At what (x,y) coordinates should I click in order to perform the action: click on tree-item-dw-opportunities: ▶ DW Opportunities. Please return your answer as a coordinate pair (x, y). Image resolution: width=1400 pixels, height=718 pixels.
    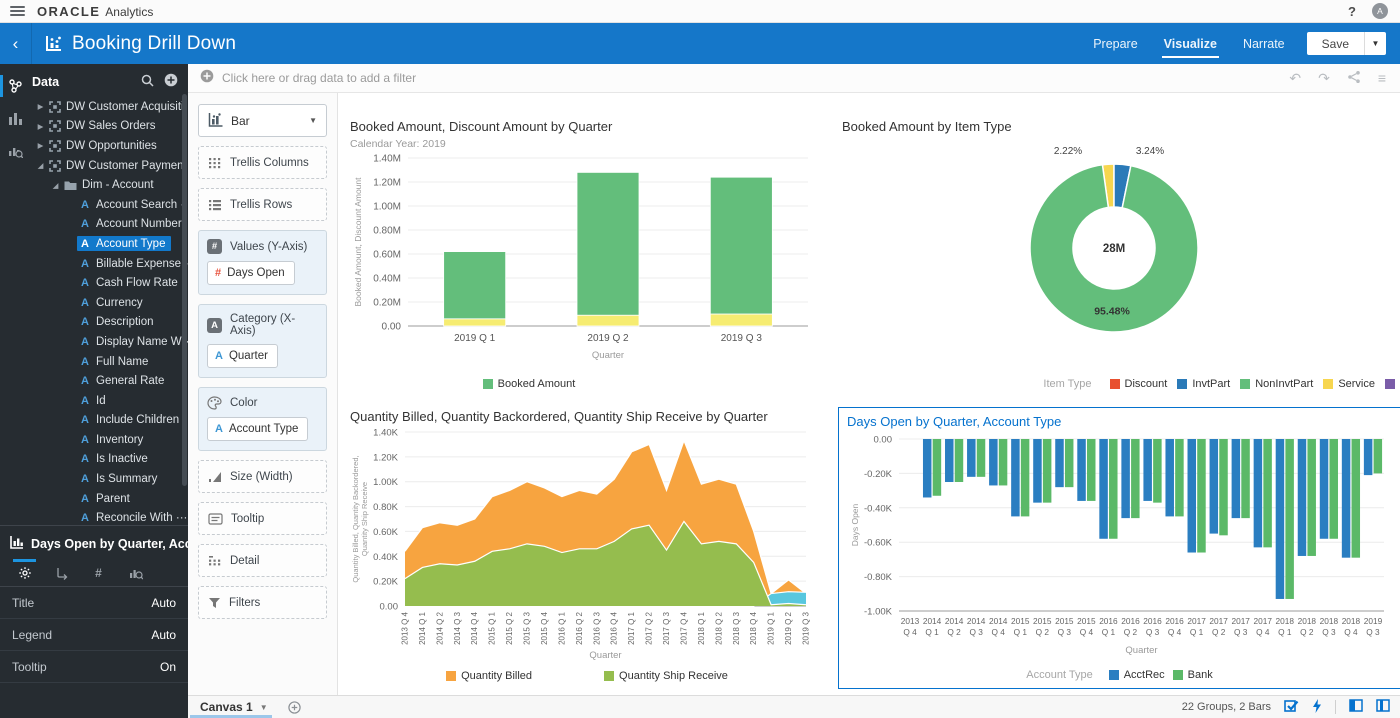
    Looking at the image, I should click on (109, 146).